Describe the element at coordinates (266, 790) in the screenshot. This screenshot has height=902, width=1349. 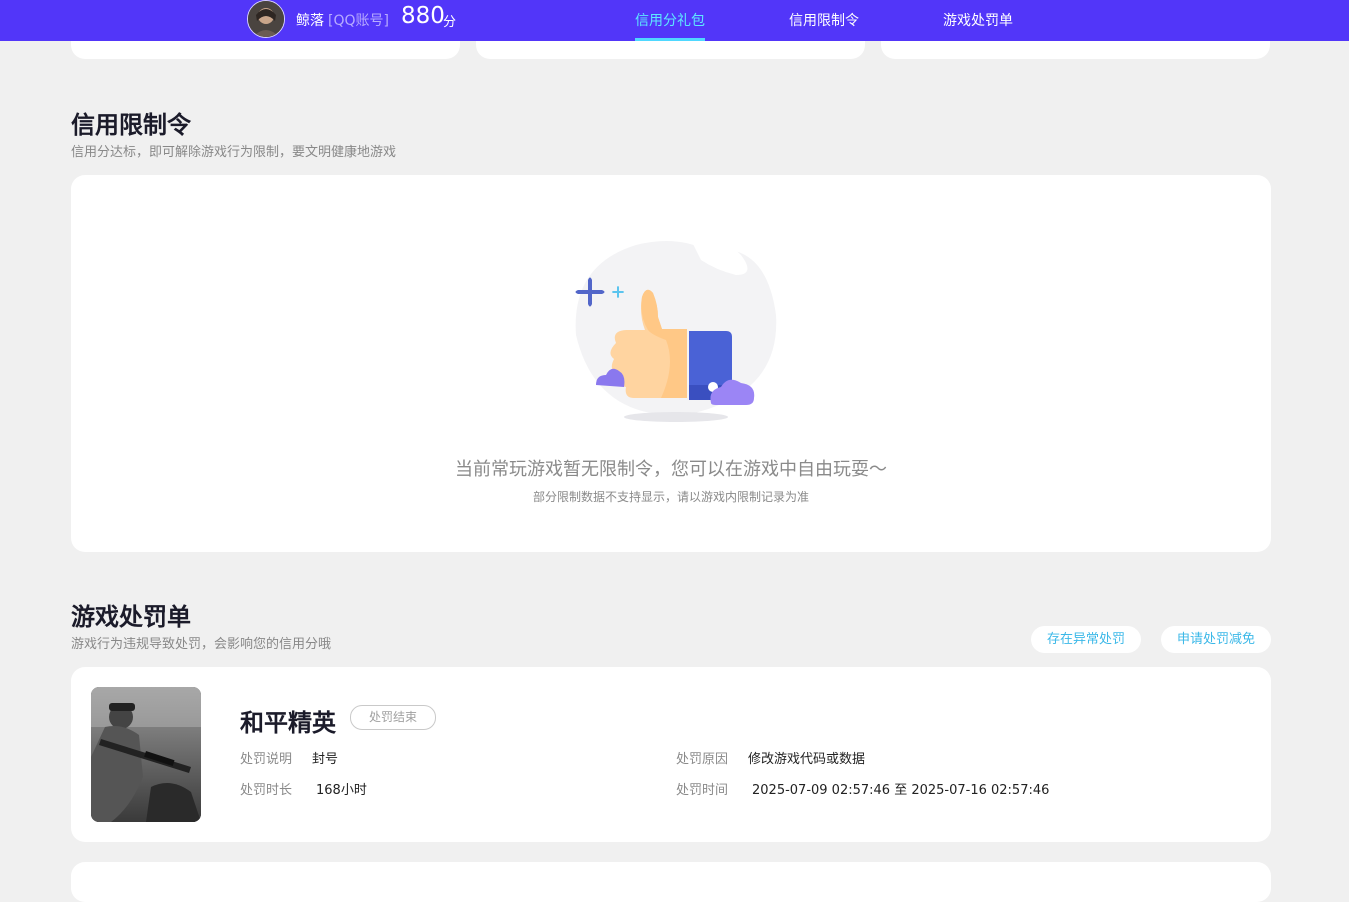
I see `penalty-duration-label: 处罚时长` at that location.